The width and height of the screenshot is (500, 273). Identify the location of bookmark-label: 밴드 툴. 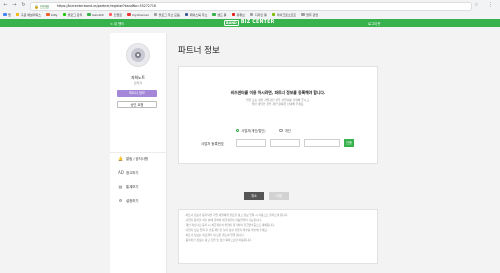
(222, 14).